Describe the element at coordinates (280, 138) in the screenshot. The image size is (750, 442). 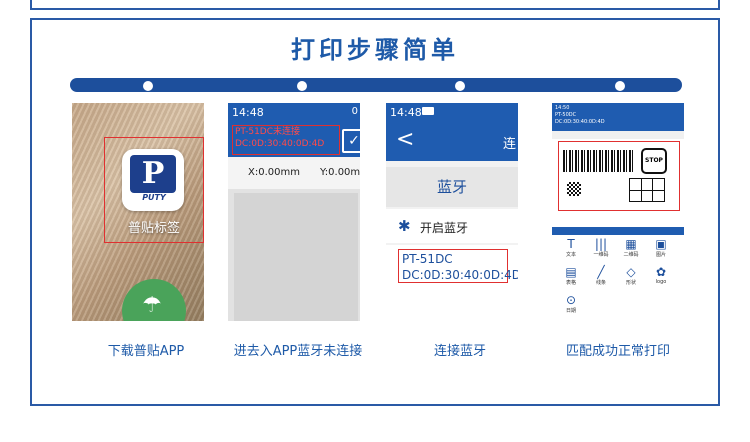
I see `connection-status-text: PT-51DC未连接 DC:0D:30:40:0D:4D` at that location.